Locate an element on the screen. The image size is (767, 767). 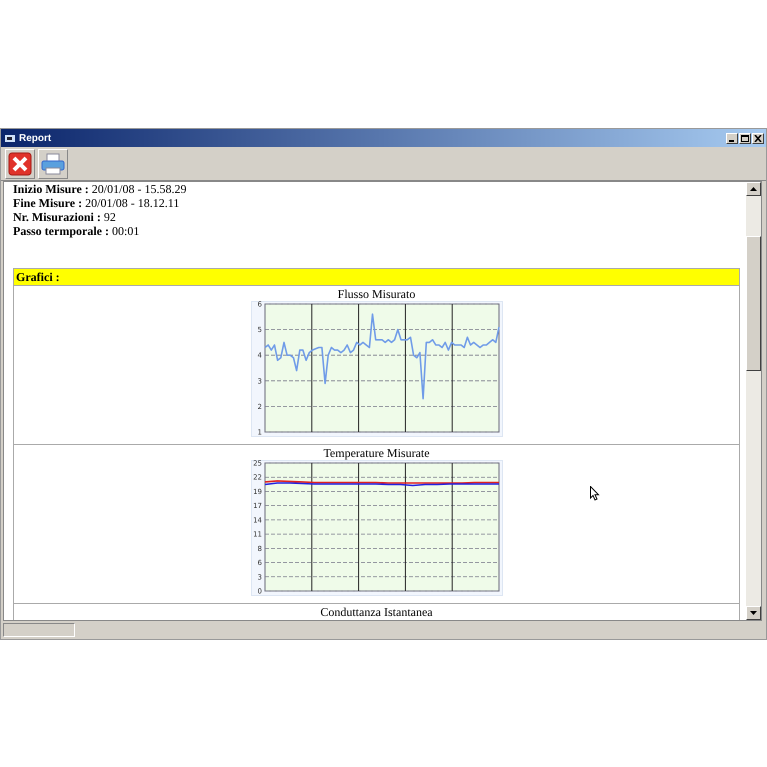
info-line: Fine Misure : 20/01/08 - 18.12.11 is located at coordinates (96, 203).